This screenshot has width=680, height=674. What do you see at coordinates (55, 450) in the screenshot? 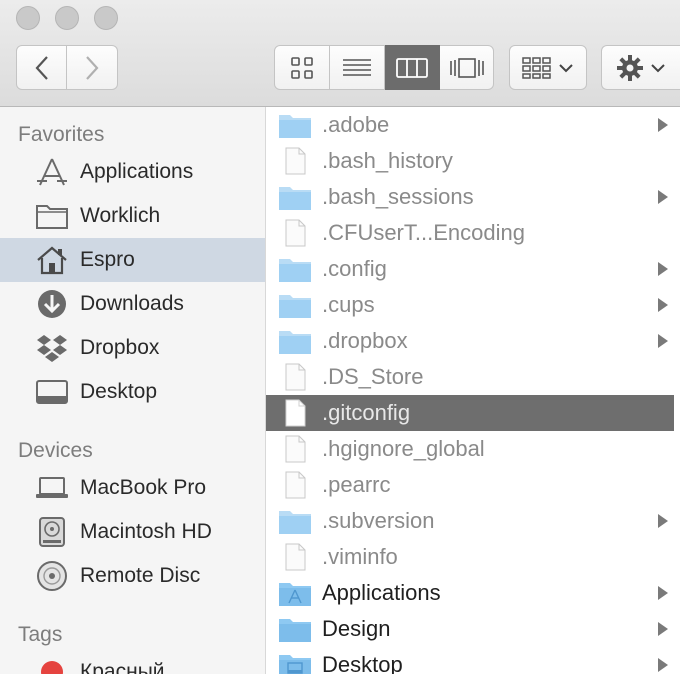
I see `sidebar-heading-devices: Devices` at bounding box center [55, 450].